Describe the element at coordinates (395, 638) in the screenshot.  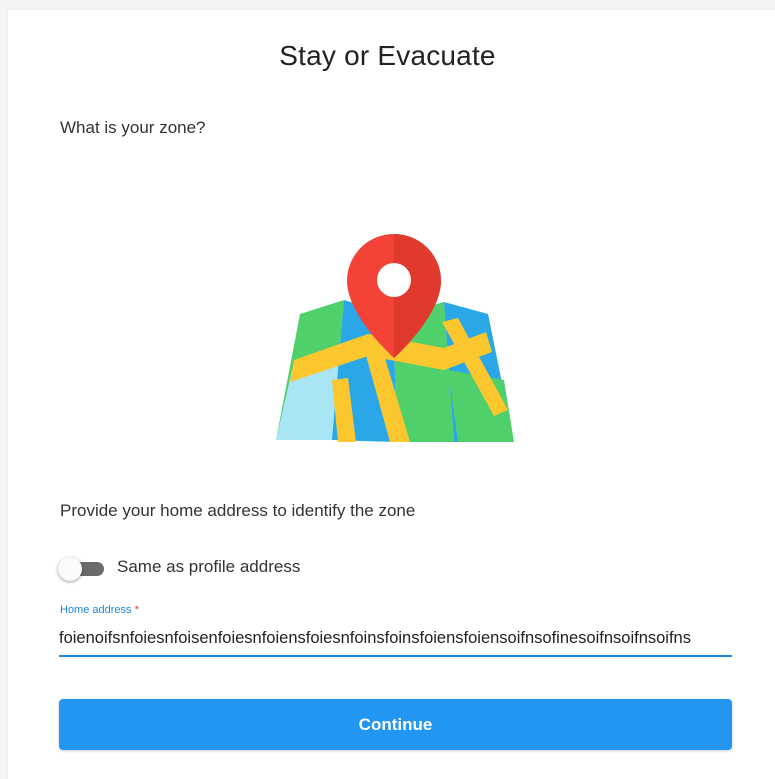
I see `home-address-input` at that location.